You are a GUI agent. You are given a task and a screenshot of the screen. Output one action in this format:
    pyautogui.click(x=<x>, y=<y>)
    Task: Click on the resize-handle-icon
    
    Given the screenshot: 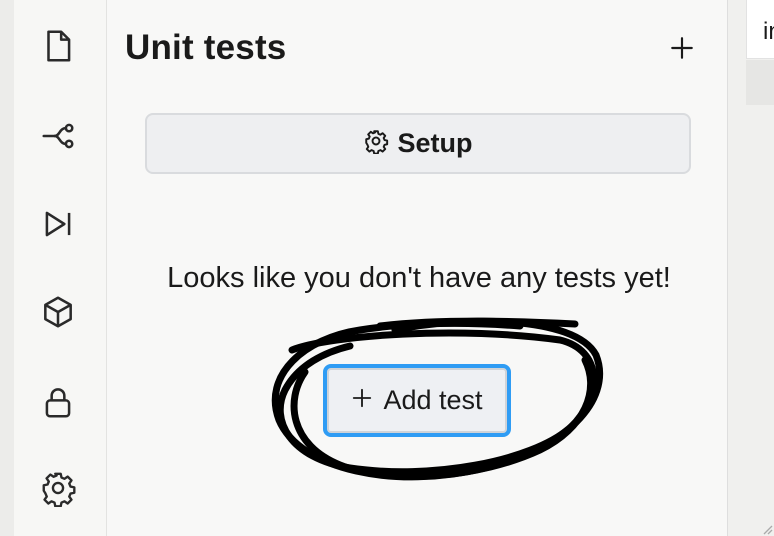 What is the action you would take?
    pyautogui.click(x=768, y=526)
    